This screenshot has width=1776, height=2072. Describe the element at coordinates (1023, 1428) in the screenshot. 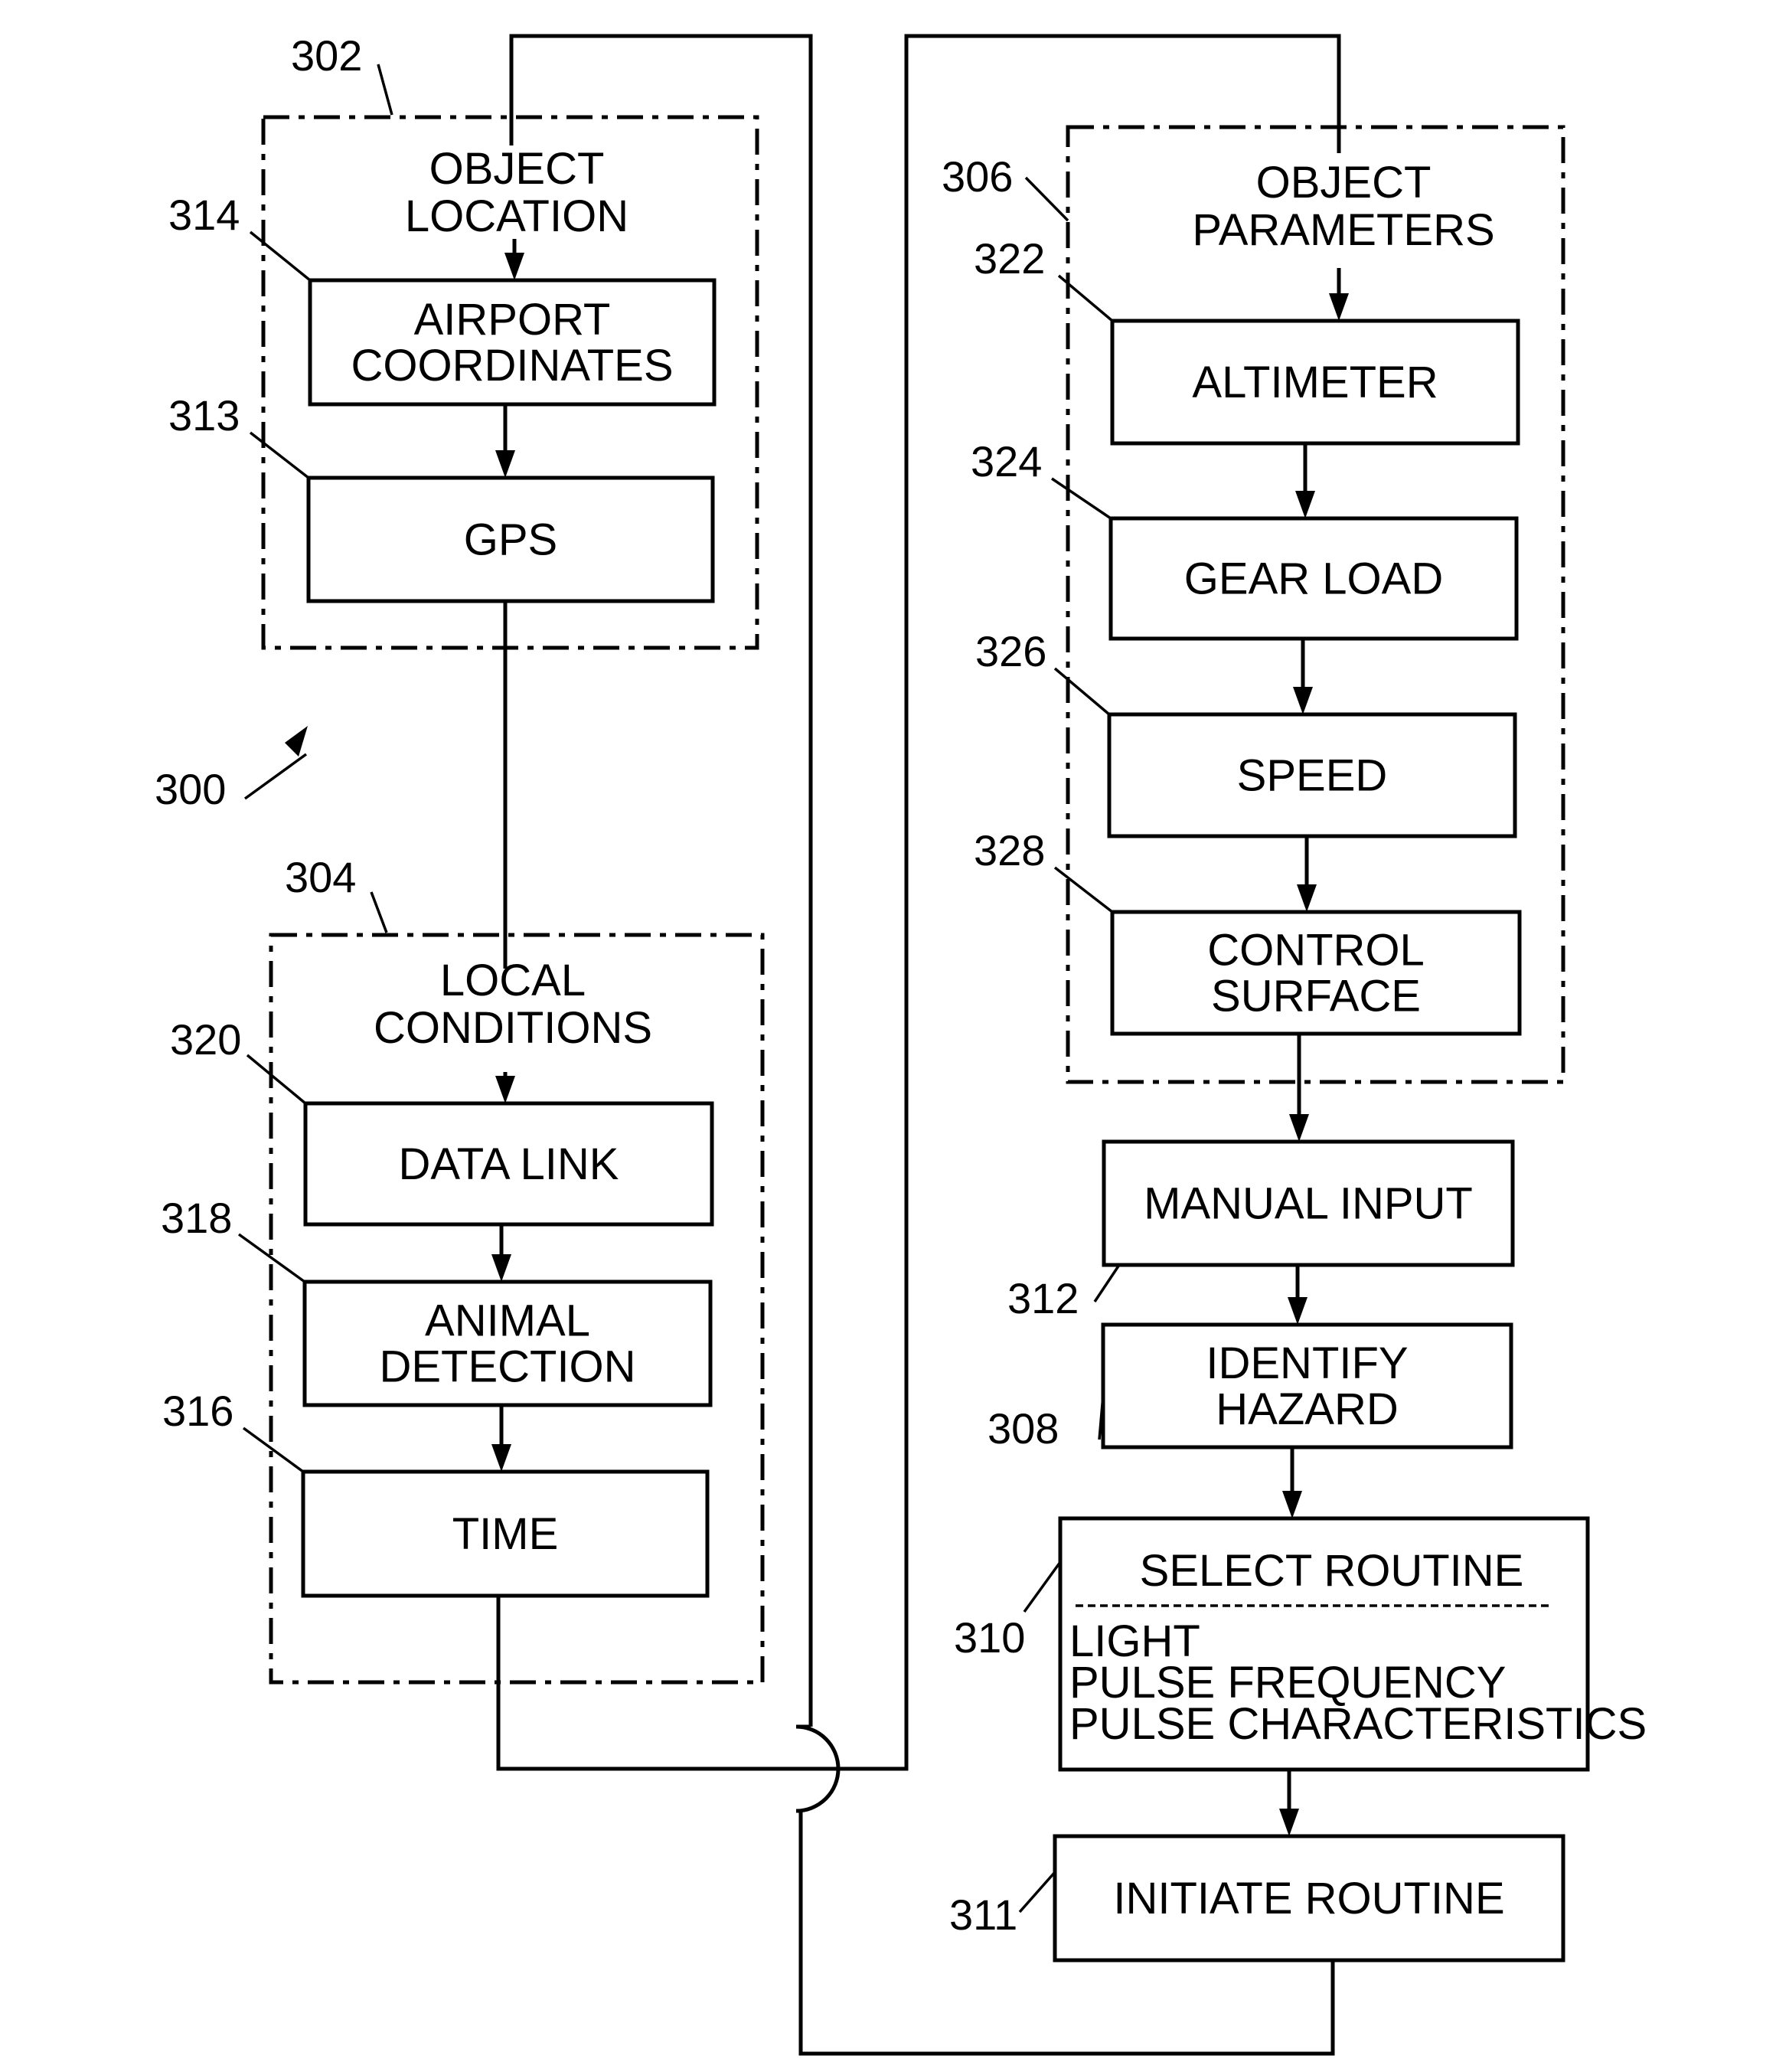

I see `ref-numeral-308: 308` at that location.